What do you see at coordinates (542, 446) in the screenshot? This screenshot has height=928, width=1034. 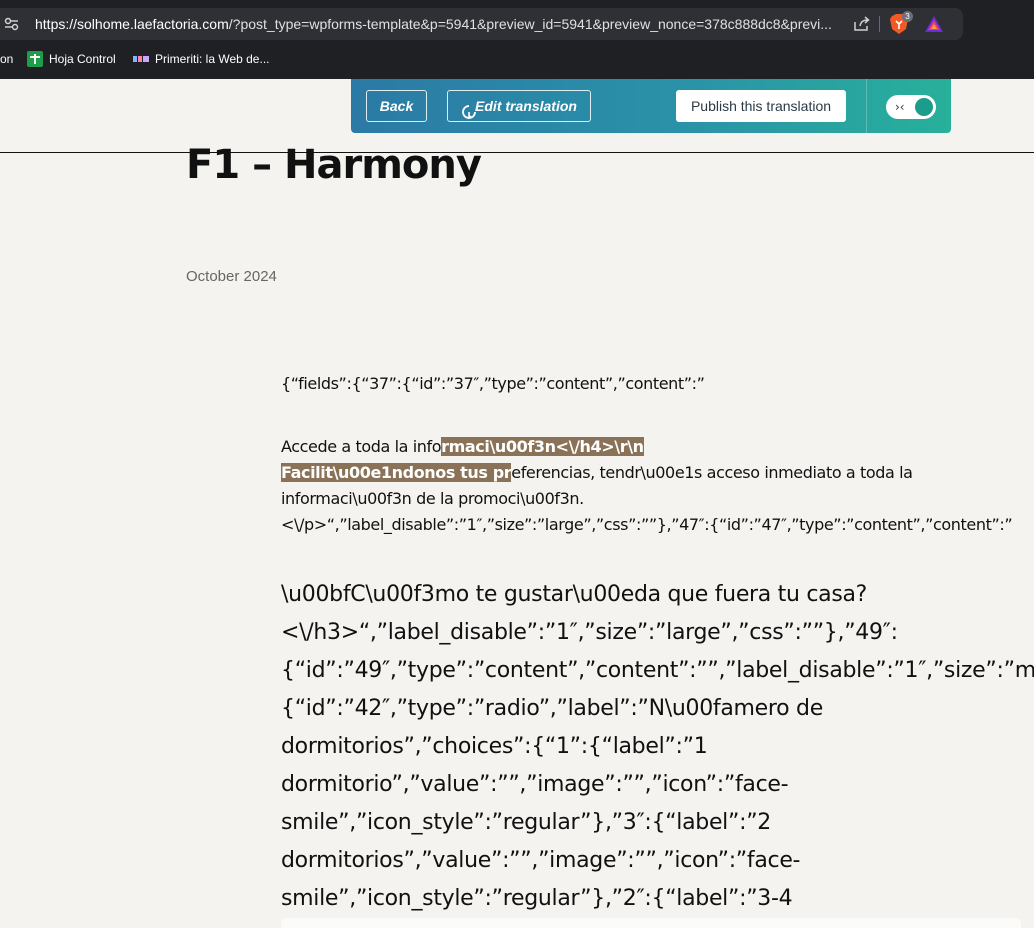 I see `selected-text: rmaci\u00f3n<\/h4>\r\n` at bounding box center [542, 446].